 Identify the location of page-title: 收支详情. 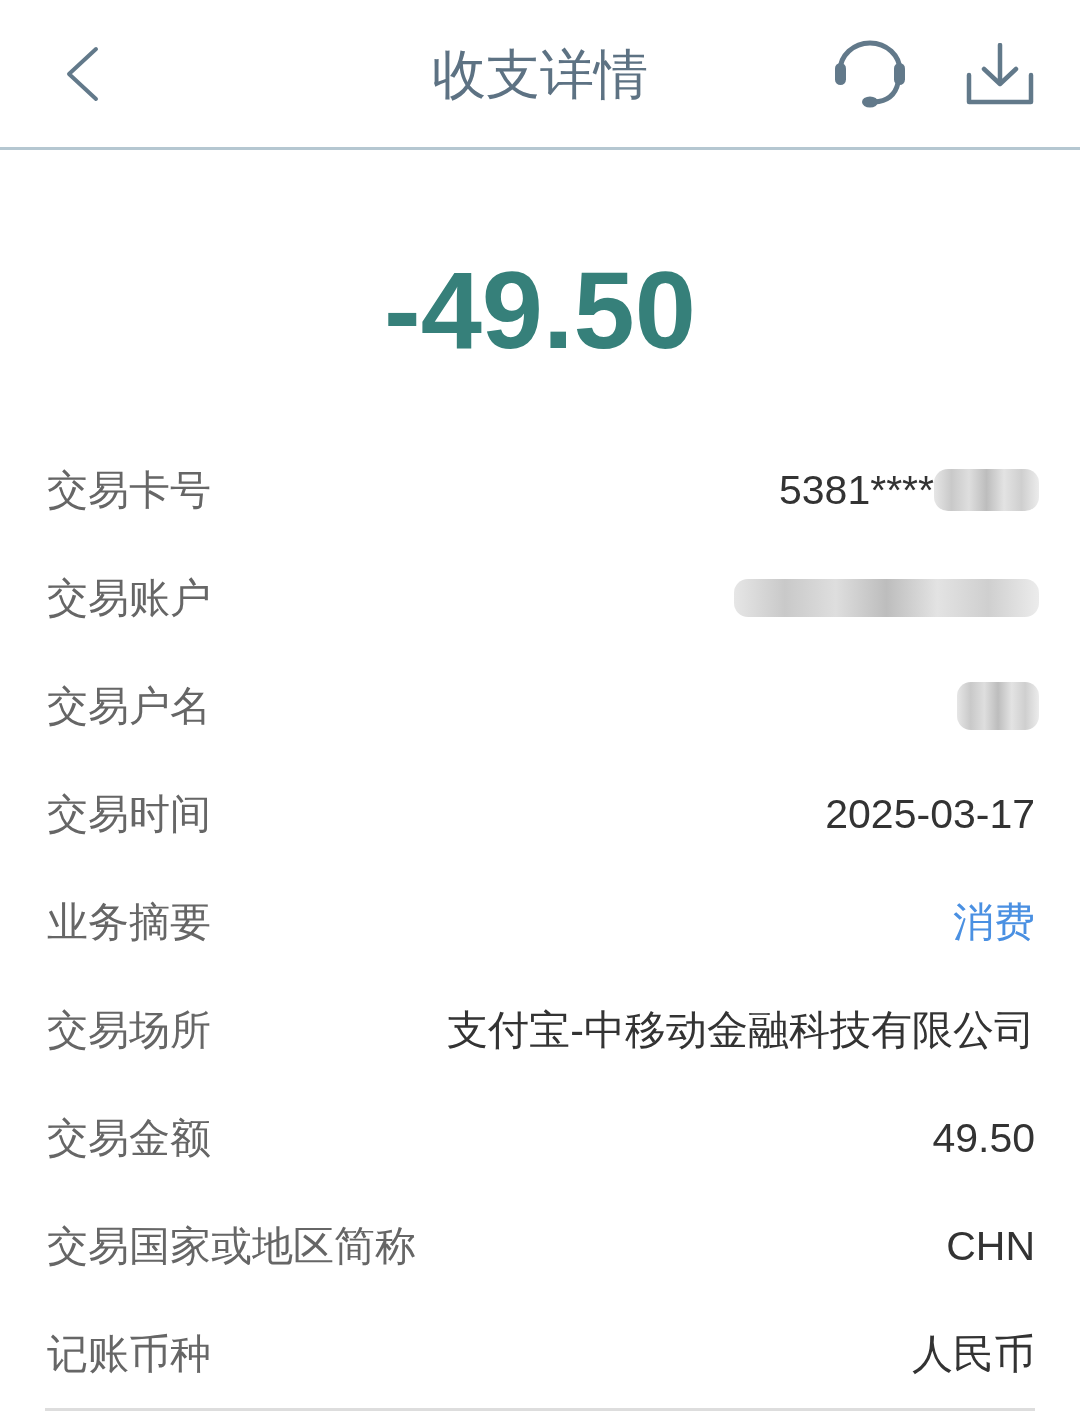
(540, 74).